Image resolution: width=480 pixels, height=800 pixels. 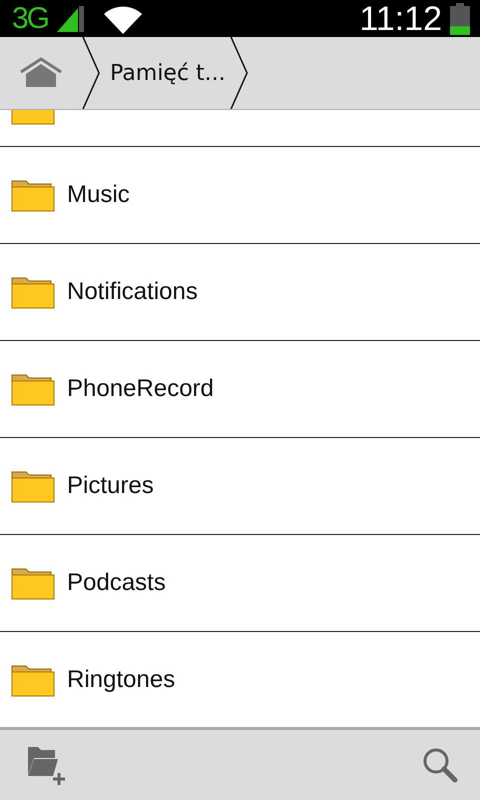 What do you see at coordinates (240, 486) in the screenshot?
I see `folder-row: Pictures` at bounding box center [240, 486].